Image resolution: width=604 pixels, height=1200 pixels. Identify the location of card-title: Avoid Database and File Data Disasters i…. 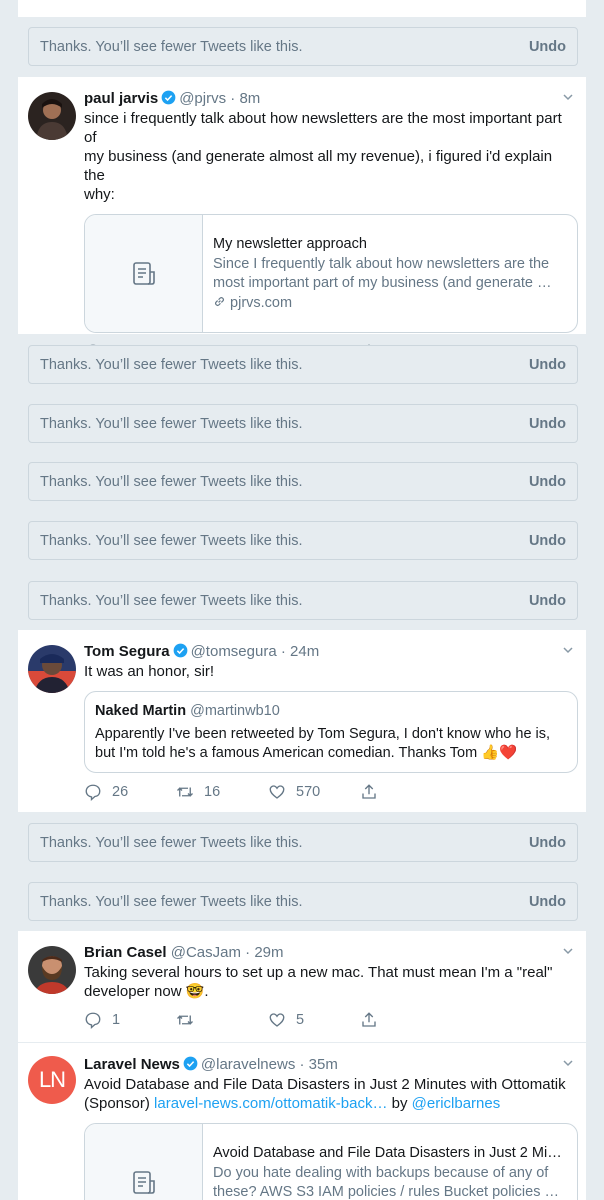
(390, 1153).